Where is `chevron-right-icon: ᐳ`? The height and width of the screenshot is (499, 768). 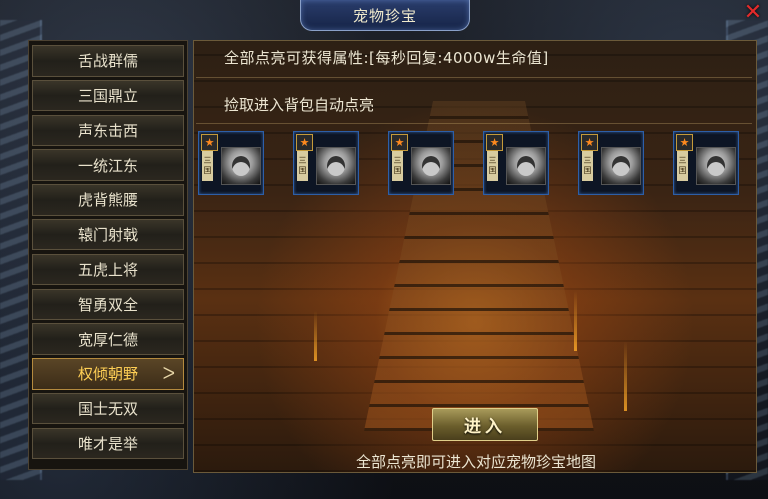
chevron-right-icon: ᐳ is located at coordinates (168, 374).